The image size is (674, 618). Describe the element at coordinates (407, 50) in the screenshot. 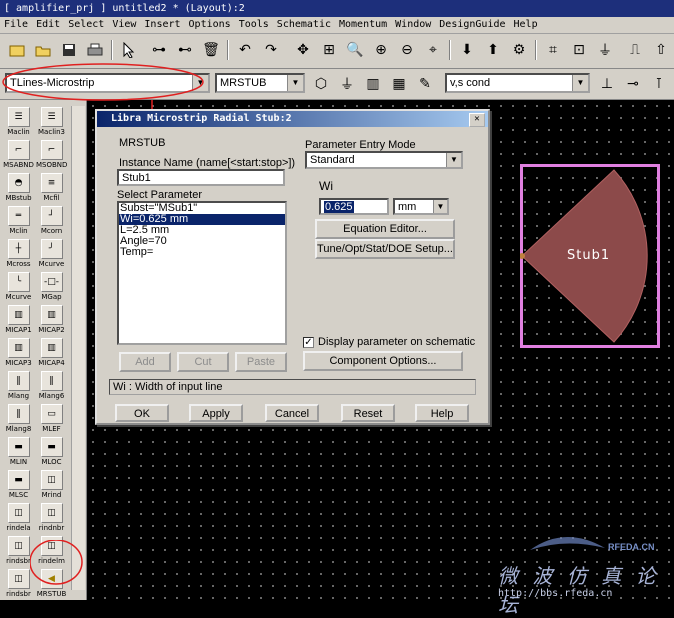

I see `zoom-out-icon: ⊖` at that location.